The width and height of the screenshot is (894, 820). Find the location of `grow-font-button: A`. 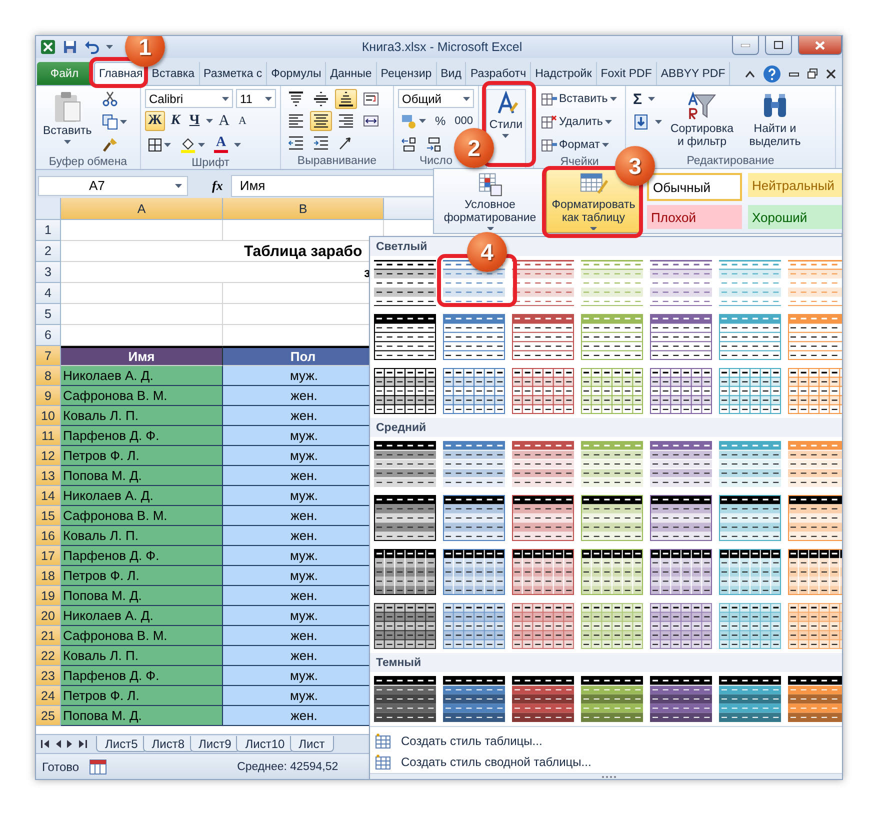

grow-font-button: A is located at coordinates (224, 121).